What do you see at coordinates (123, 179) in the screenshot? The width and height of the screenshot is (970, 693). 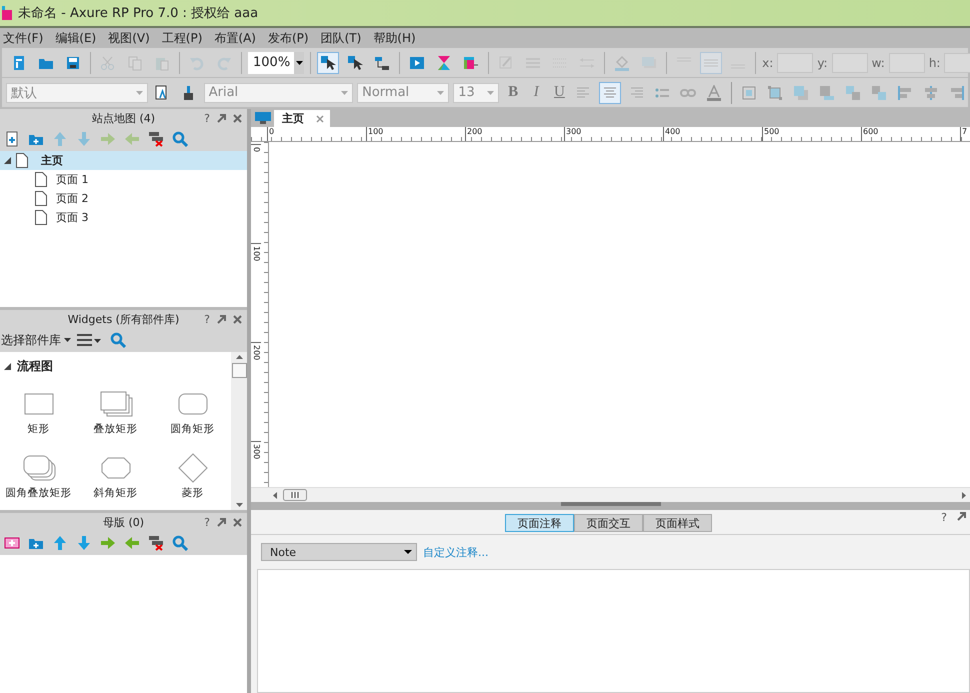 I see `tree-item: 页面 1` at bounding box center [123, 179].